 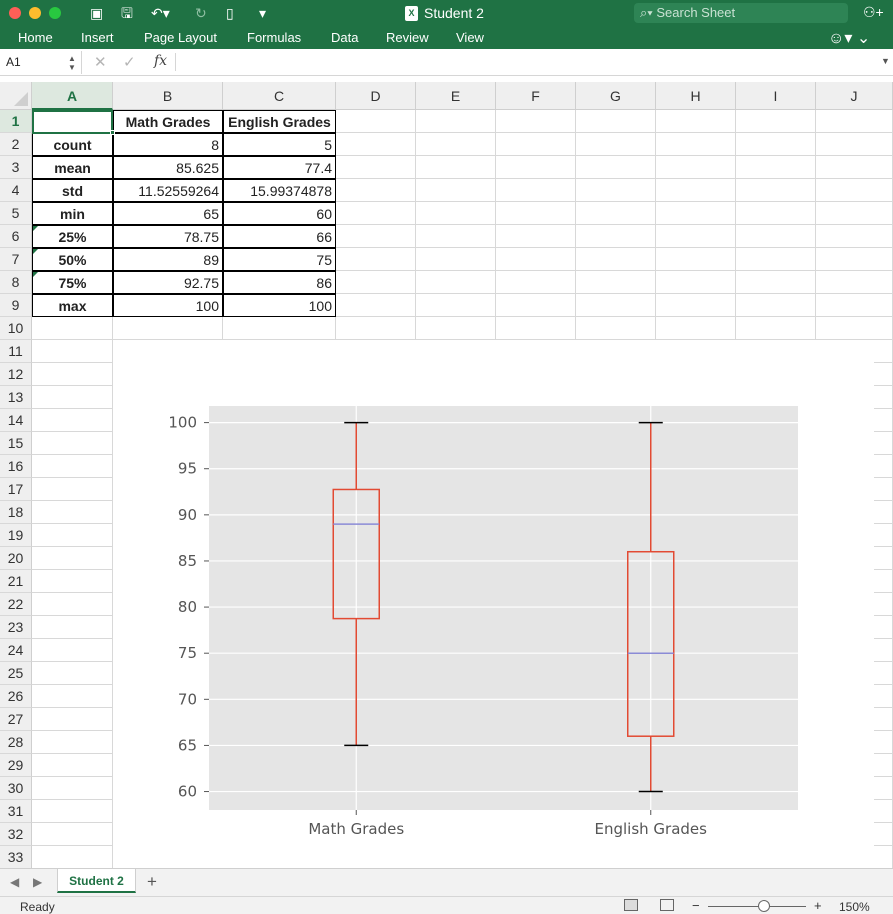 I want to click on zoom-in-button: +, so click(x=818, y=905).